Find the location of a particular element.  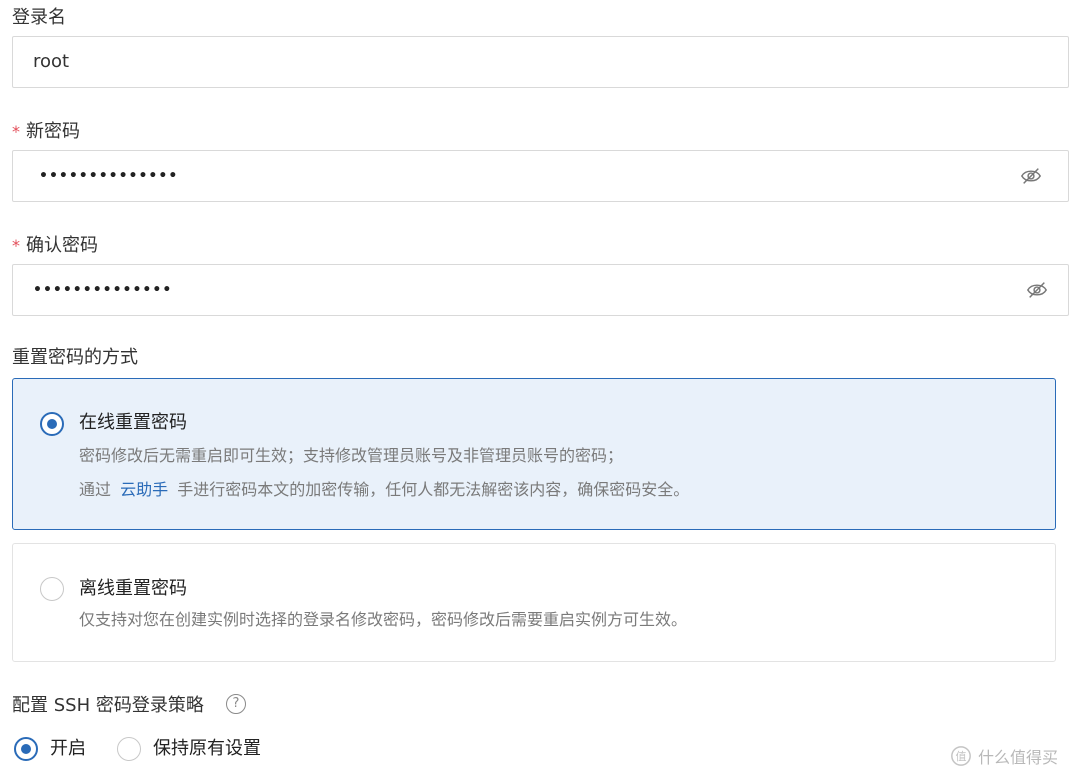

offline-reset-title: 离线重置密码 is located at coordinates (133, 588).